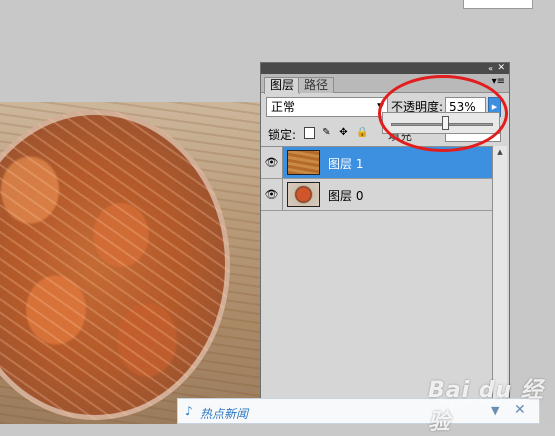 Image resolution: width=555 pixels, height=436 pixels. I want to click on lock-all-icon: 🔒, so click(362, 133).